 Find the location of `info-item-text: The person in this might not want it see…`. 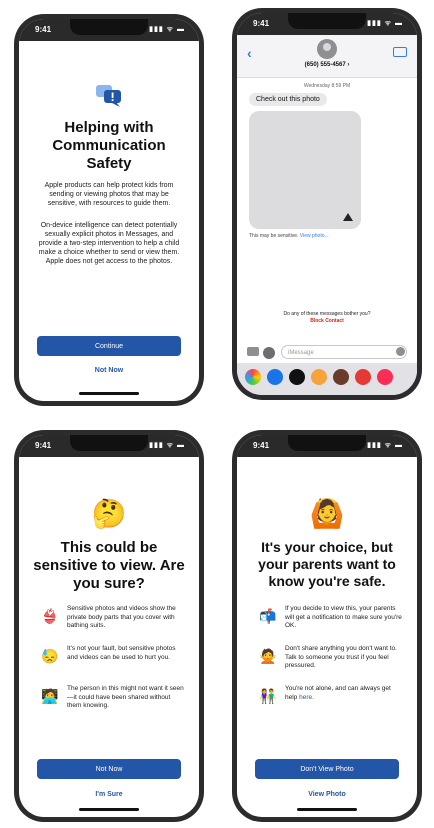

info-item-text: The person in this might not want it see… is located at coordinates (125, 697).